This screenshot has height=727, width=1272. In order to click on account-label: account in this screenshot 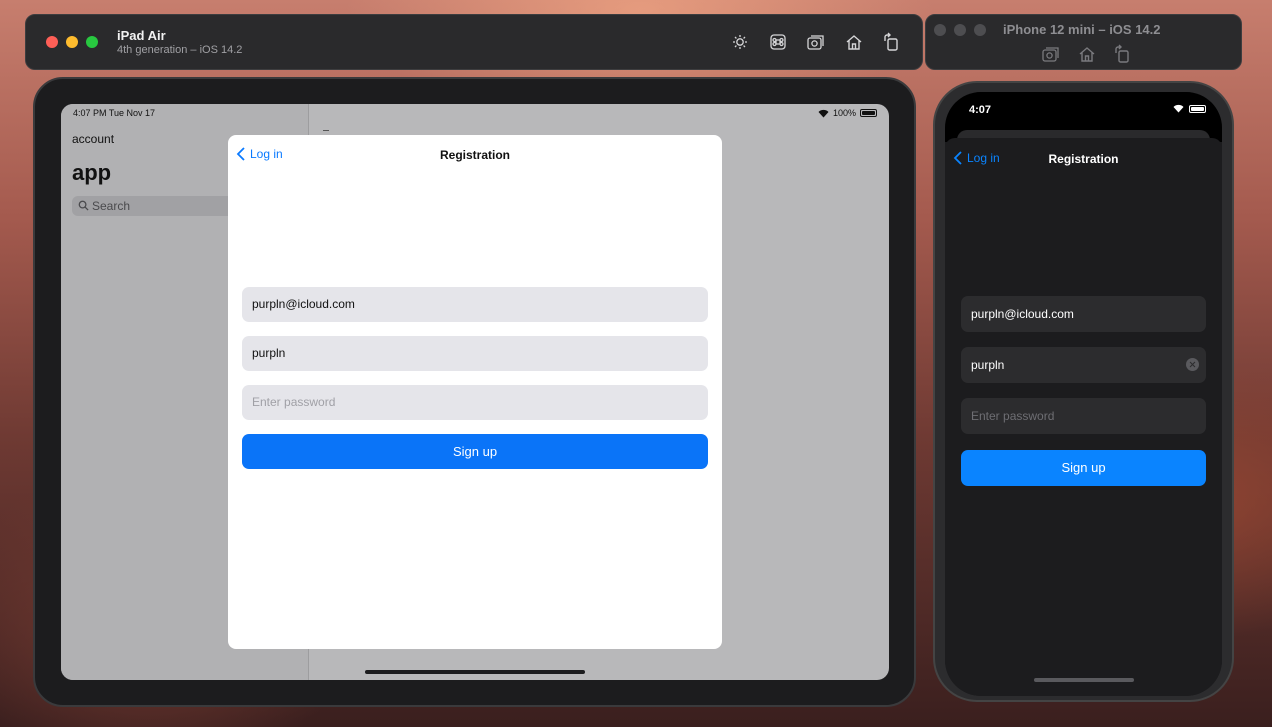, I will do `click(93, 139)`.